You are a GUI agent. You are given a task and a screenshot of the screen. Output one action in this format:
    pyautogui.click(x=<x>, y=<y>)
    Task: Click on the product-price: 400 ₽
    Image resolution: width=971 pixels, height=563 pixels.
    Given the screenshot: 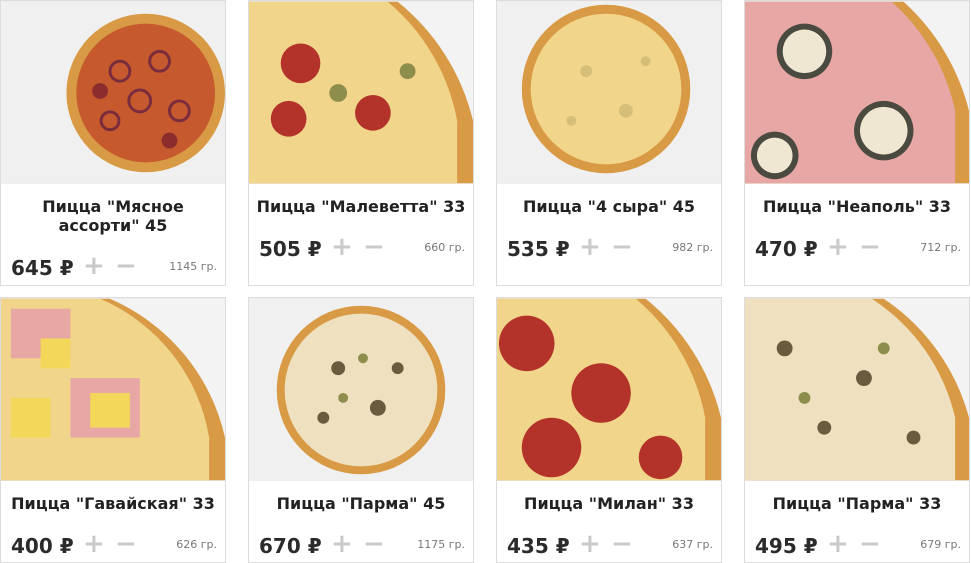 What is the action you would take?
    pyautogui.click(x=42, y=546)
    